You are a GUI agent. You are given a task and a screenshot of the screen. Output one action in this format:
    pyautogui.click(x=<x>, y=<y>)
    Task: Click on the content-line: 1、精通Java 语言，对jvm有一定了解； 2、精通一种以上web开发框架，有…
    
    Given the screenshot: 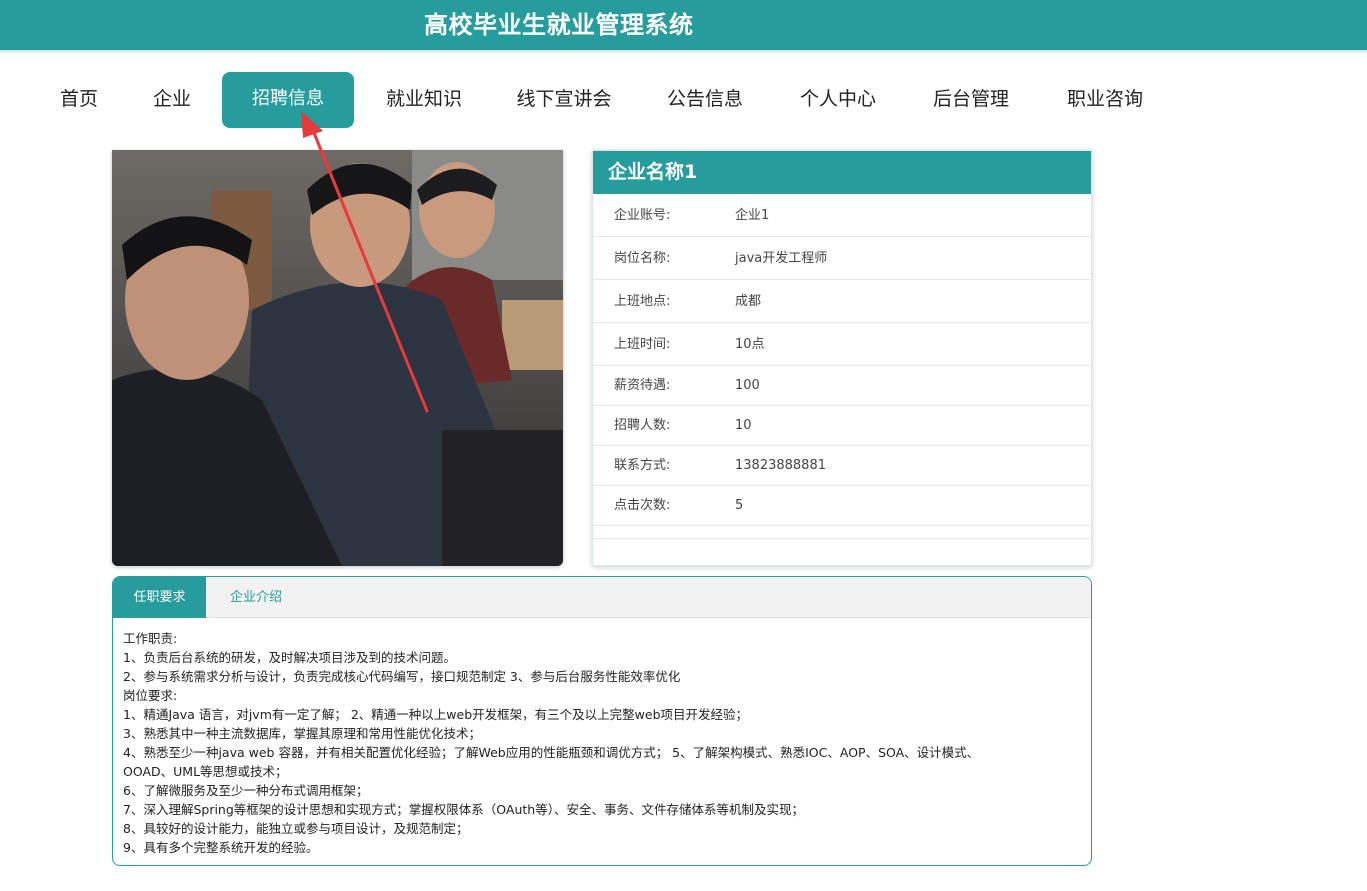 What is the action you would take?
    pyautogui.click(x=436, y=714)
    